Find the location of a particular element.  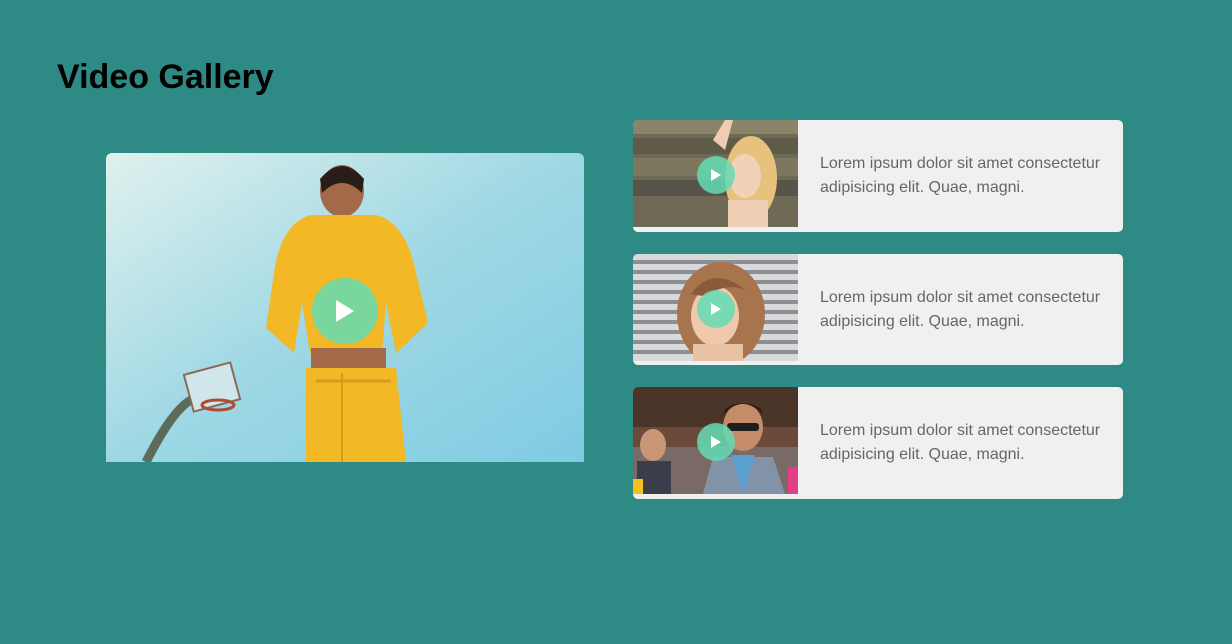

page-title: Video Gallery is located at coordinates (165, 77).